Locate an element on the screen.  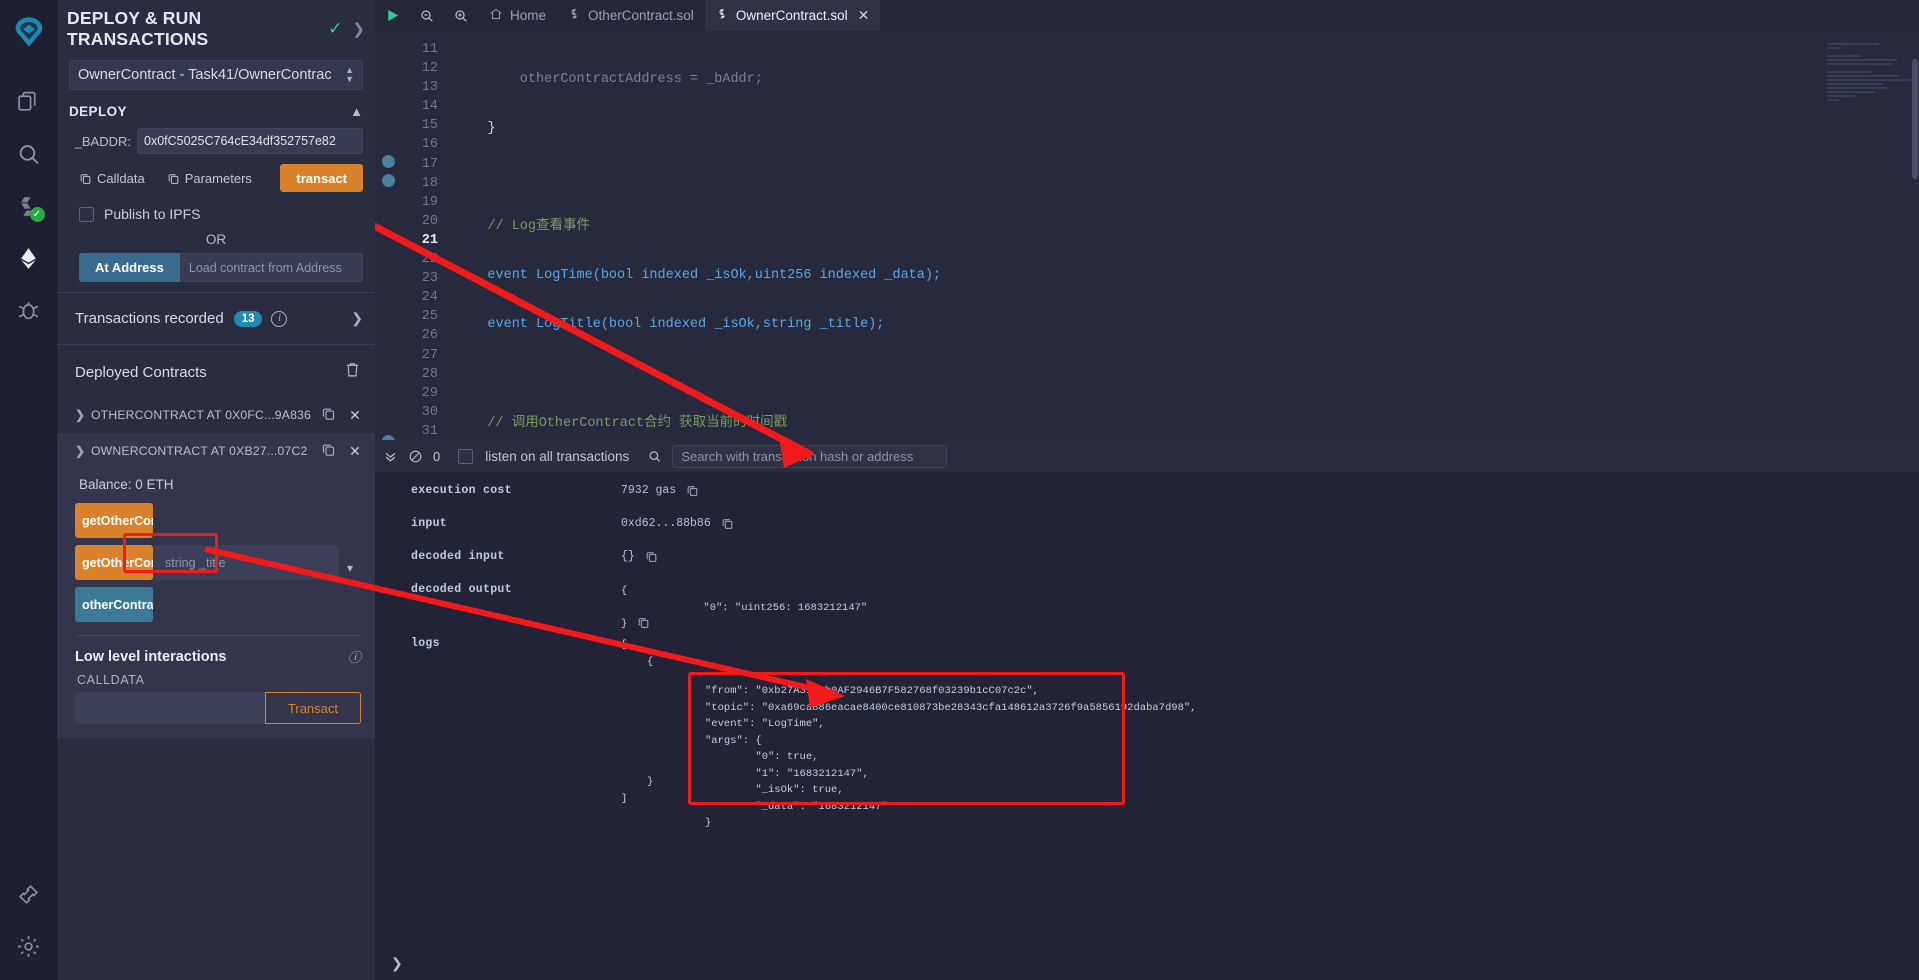
solidity-icon is located at coordinates (722, 16).